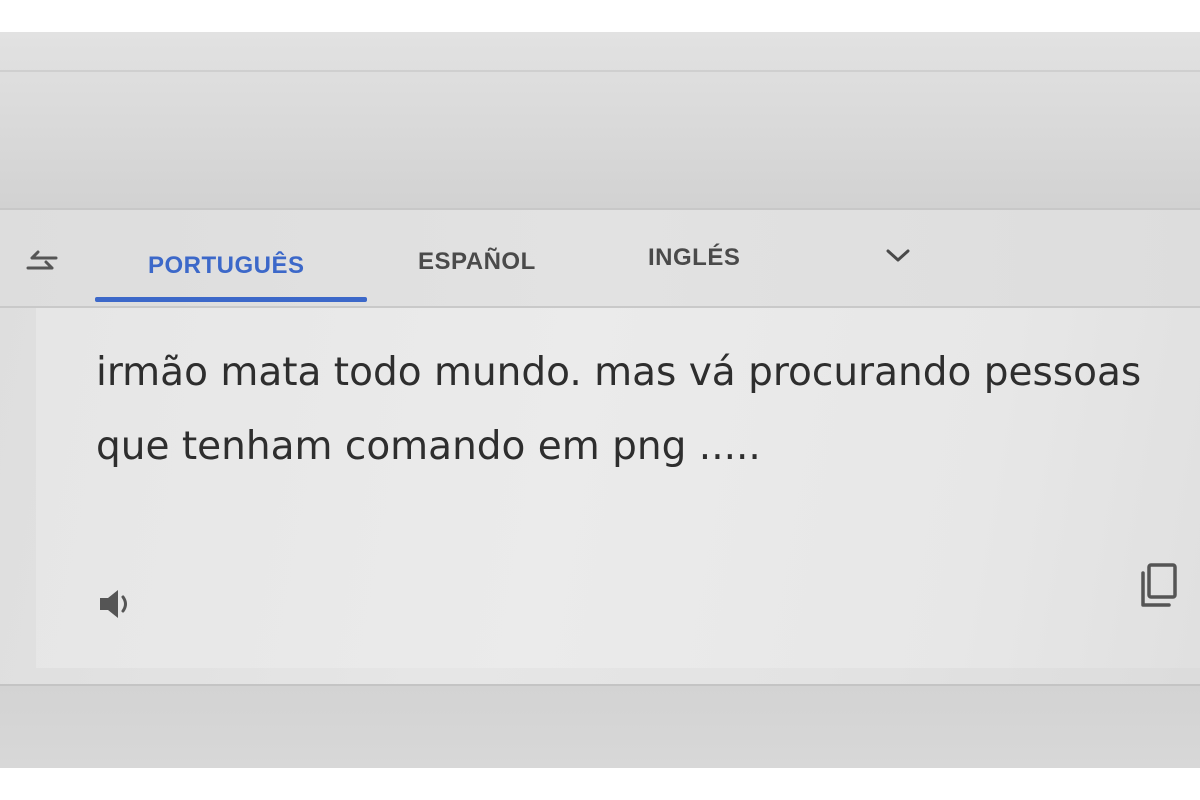 The height and width of the screenshot is (800, 1200). I want to click on swap-languages-button, so click(42, 264).